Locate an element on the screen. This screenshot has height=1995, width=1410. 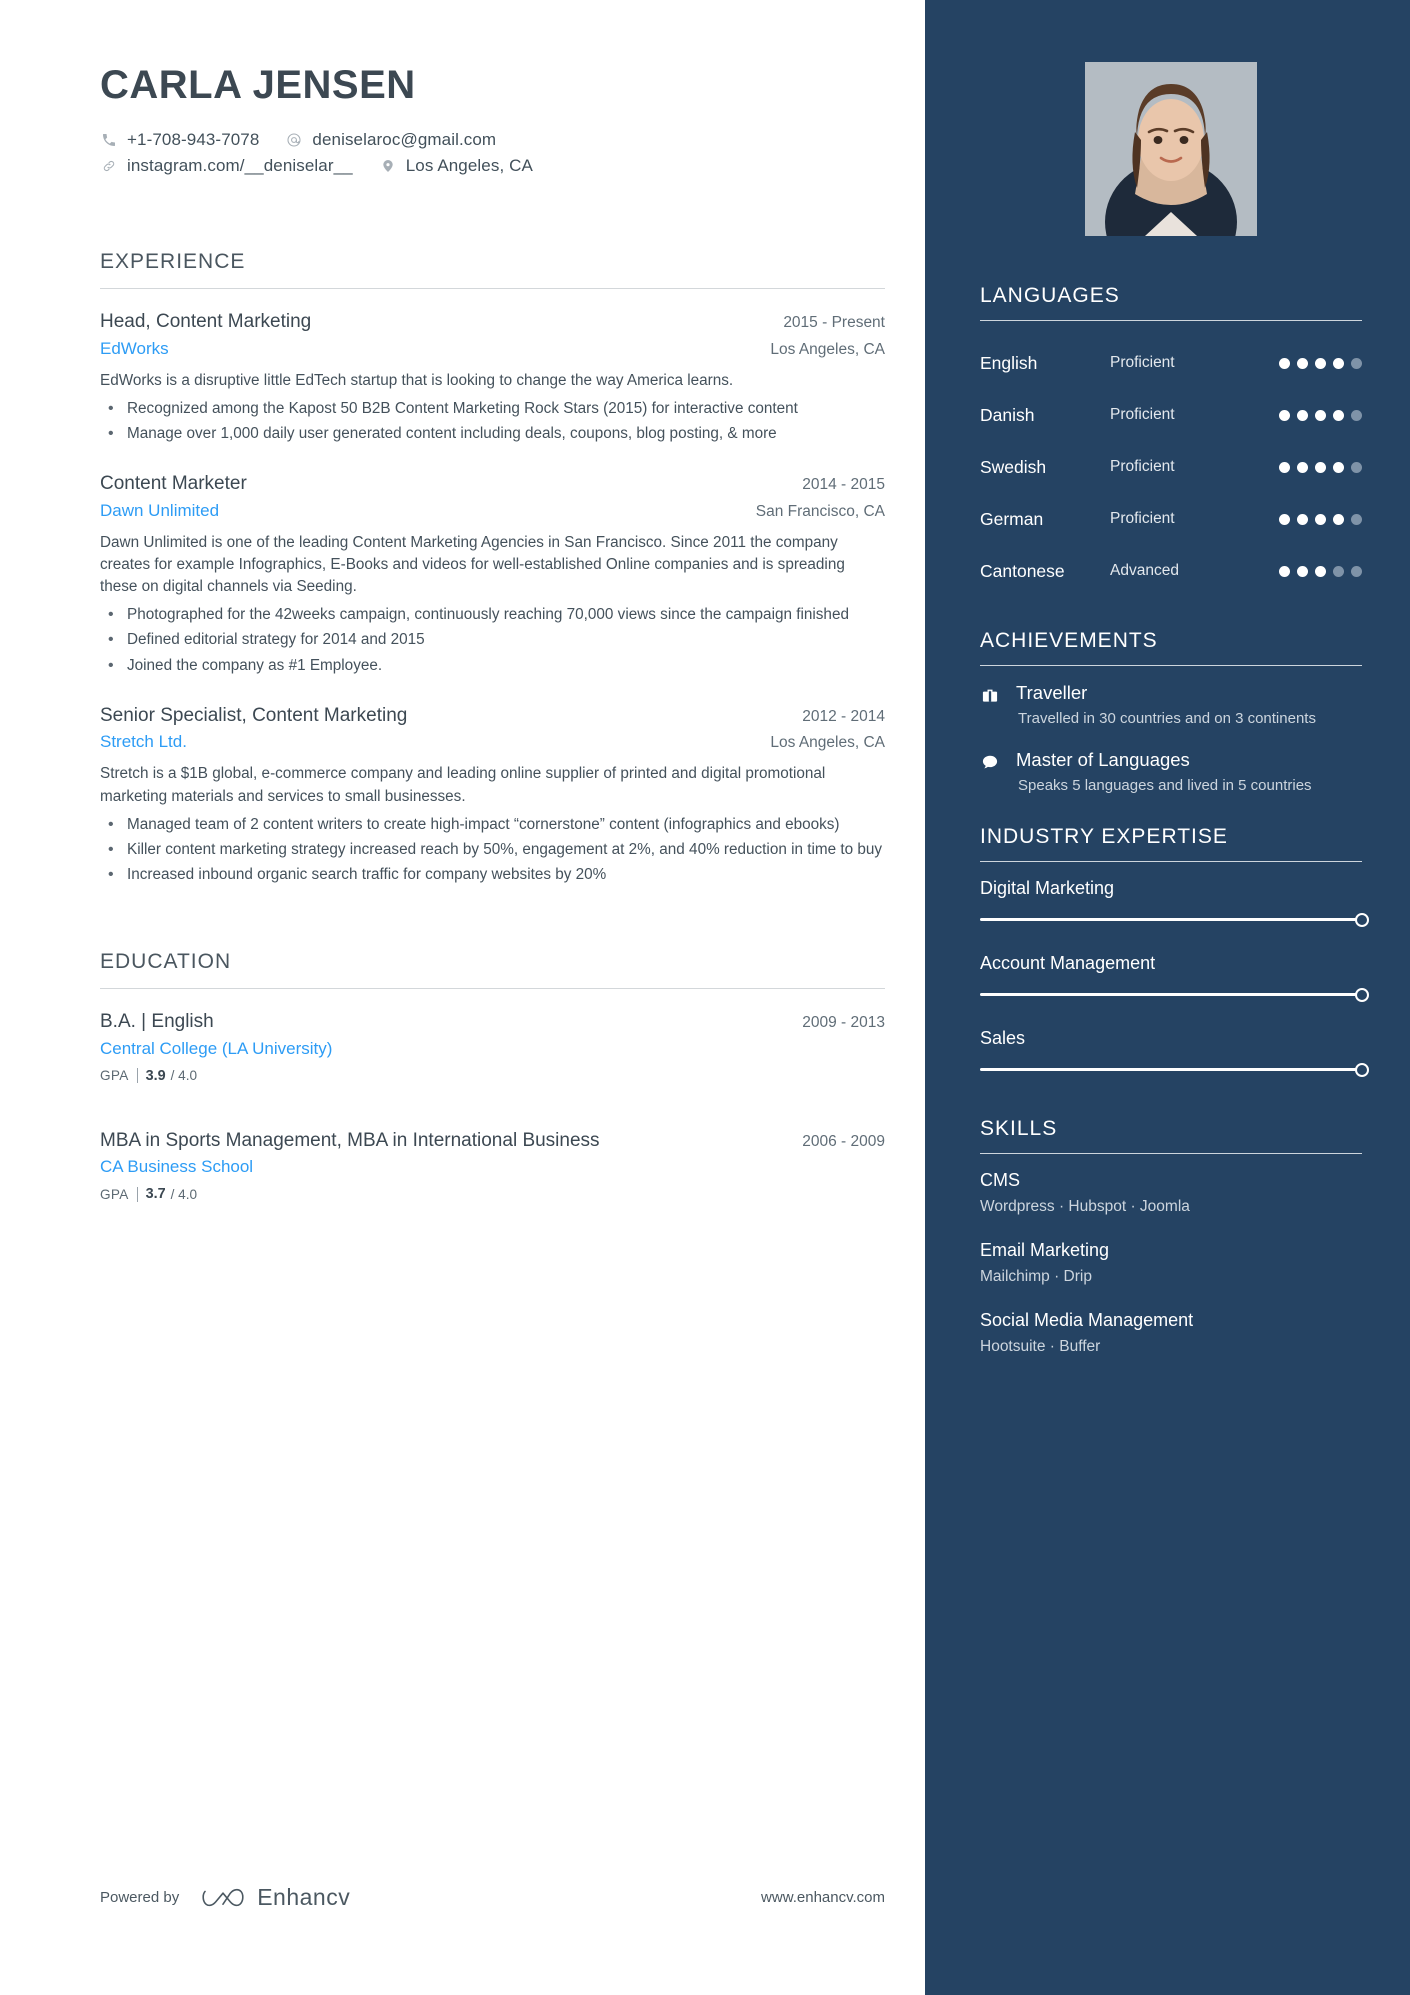
experience-section-title: EXPERIENCE is located at coordinates (173, 261).